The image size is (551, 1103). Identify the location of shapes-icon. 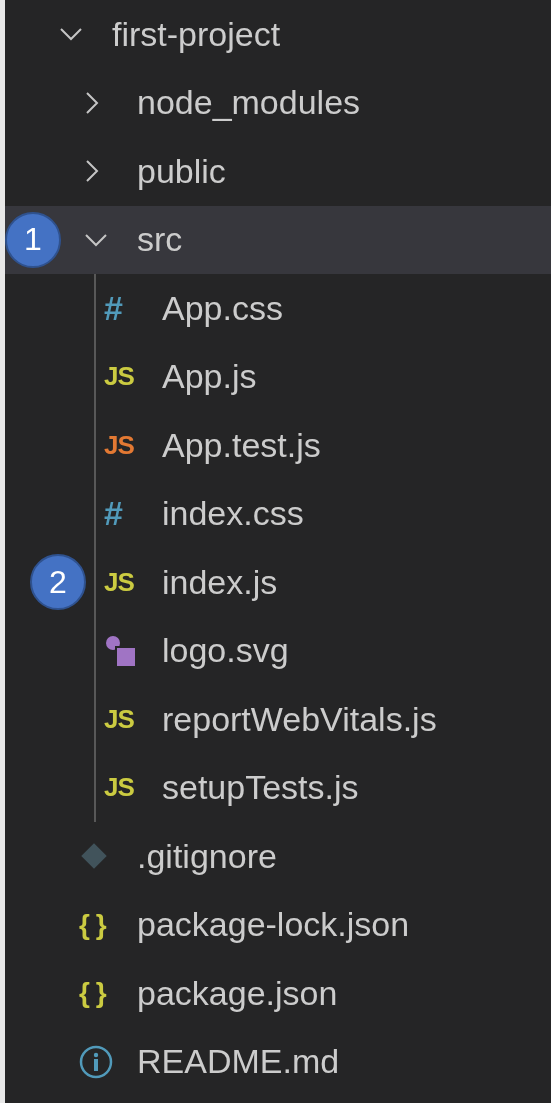
(121, 650).